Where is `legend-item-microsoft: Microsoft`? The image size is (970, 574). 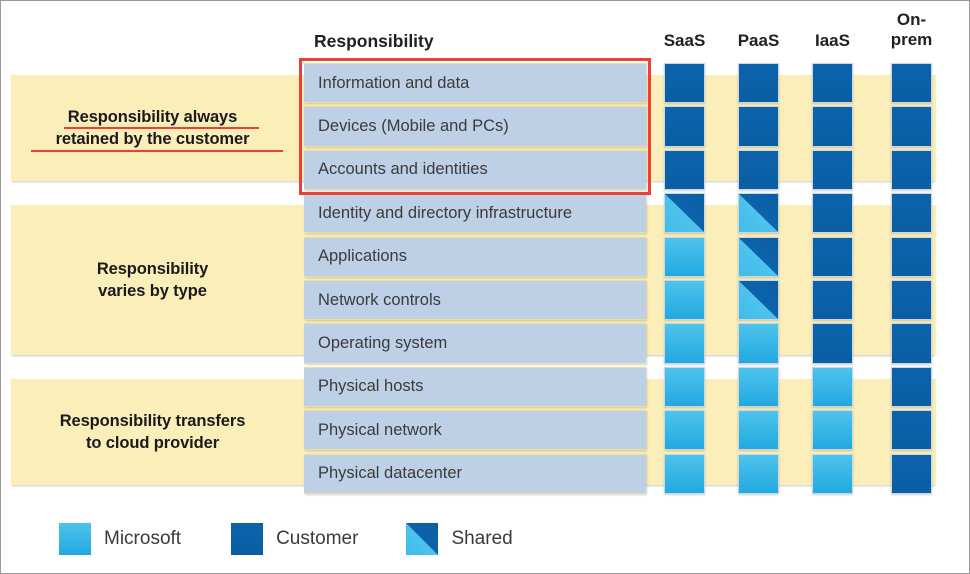
legend-item-microsoft: Microsoft is located at coordinates (120, 539).